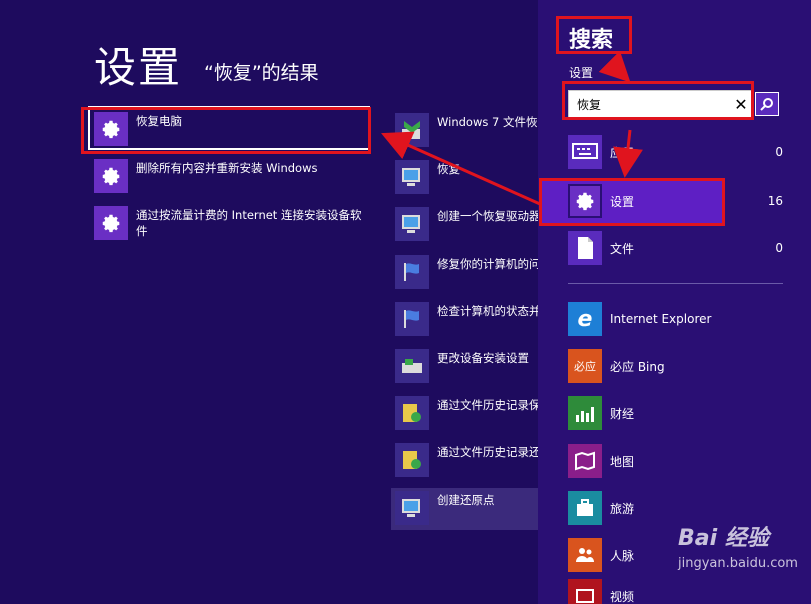 The image size is (811, 604). I want to click on watermark: Bai 经验 jingyan.baidu.com, so click(738, 545).